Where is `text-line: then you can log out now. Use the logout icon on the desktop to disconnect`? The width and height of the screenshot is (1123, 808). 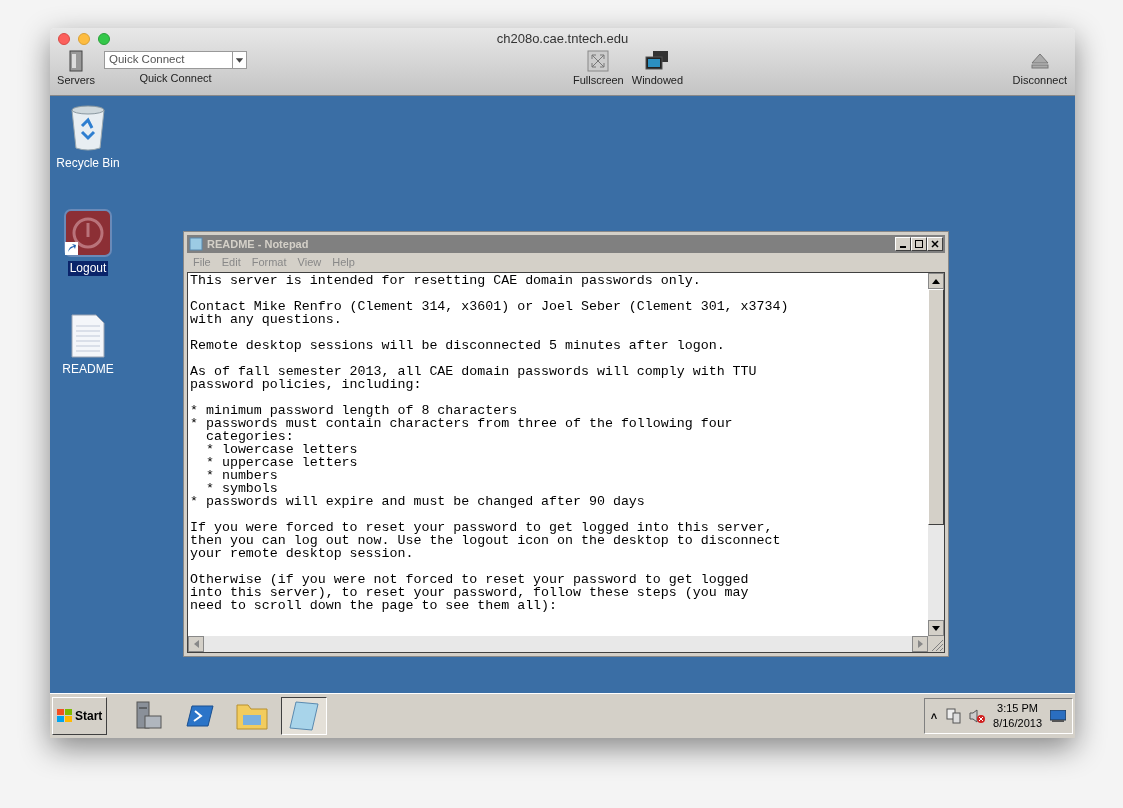
text-line: then you can log out now. Use the logout icon on the desktop to disconnect is located at coordinates (486, 540).